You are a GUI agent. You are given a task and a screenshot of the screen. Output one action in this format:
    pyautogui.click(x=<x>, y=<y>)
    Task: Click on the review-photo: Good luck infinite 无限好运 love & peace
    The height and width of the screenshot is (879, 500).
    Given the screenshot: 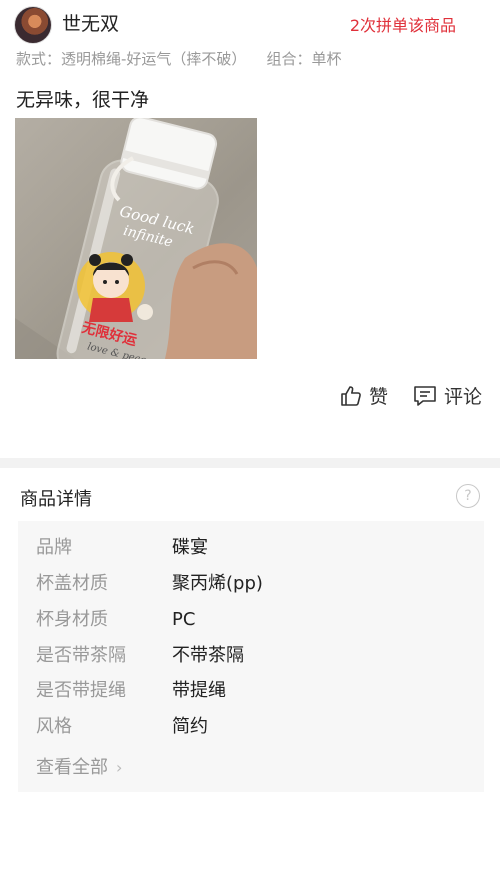 What is the action you would take?
    pyautogui.click(x=136, y=238)
    